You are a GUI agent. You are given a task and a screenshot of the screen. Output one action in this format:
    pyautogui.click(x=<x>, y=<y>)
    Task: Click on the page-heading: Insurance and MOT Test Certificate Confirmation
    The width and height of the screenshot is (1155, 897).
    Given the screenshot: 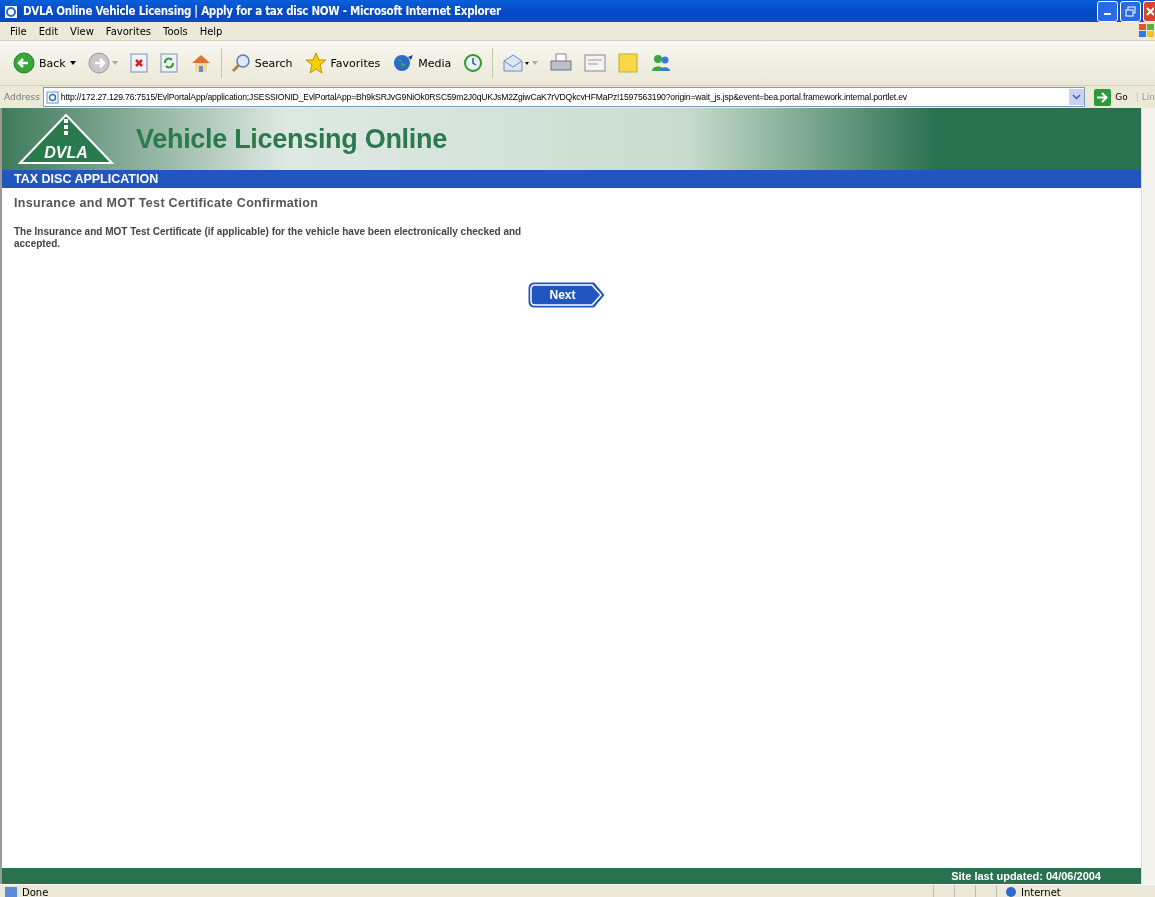 What is the action you would take?
    pyautogui.click(x=167, y=203)
    